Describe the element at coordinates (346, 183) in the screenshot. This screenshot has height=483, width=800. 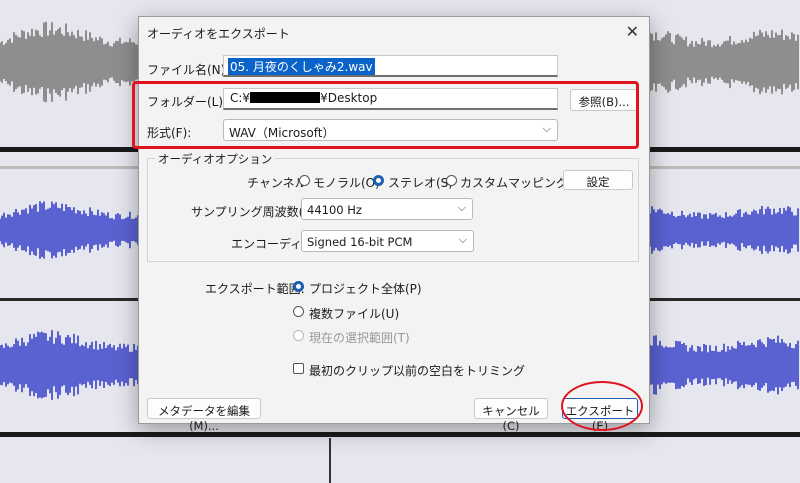
I see `channel-mono-label: モノラル(O)` at that location.